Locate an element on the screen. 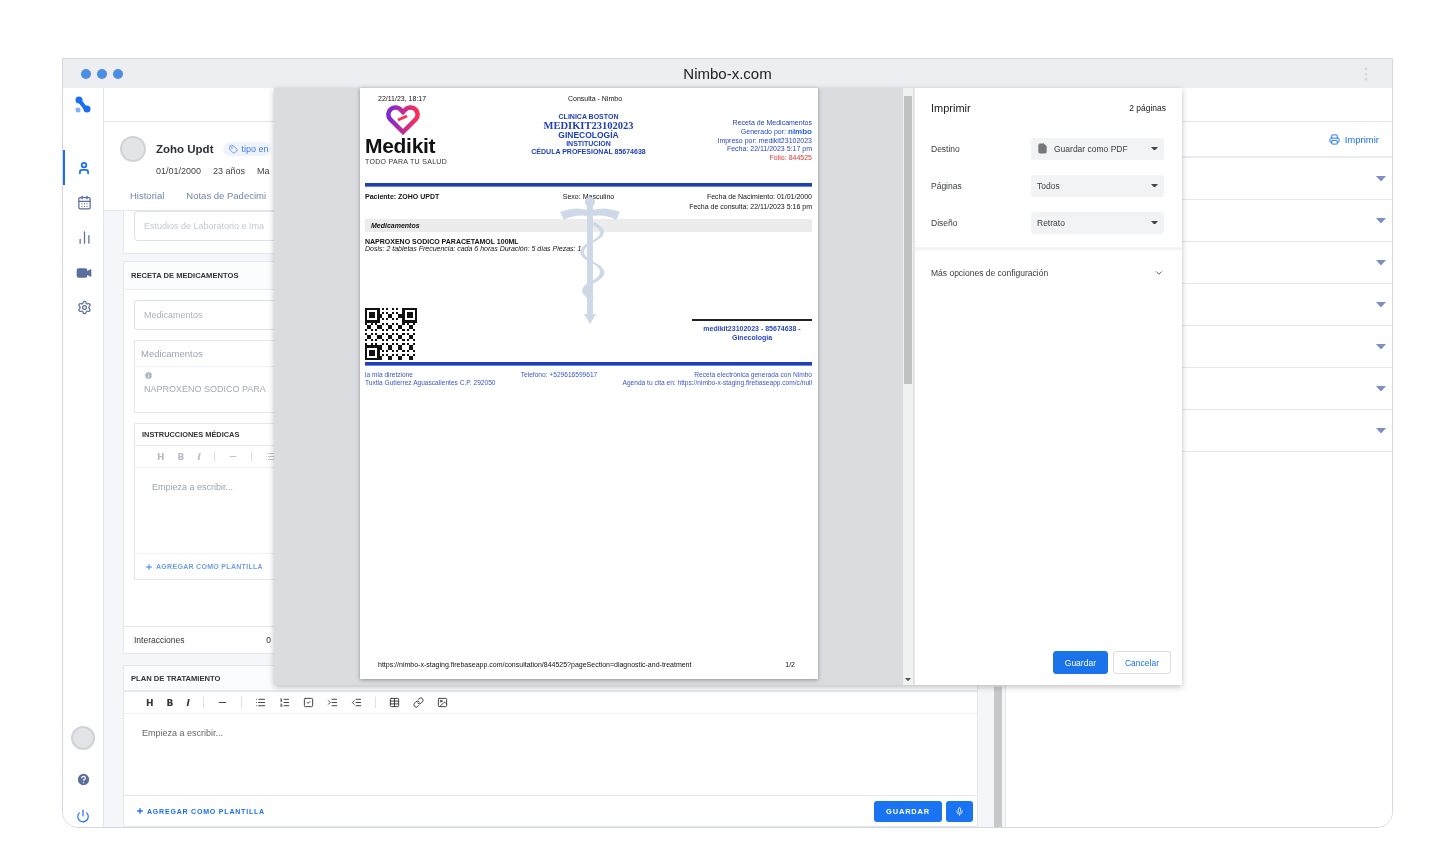 The width and height of the screenshot is (1456, 867). print-link: Imprimir is located at coordinates (1353, 139).